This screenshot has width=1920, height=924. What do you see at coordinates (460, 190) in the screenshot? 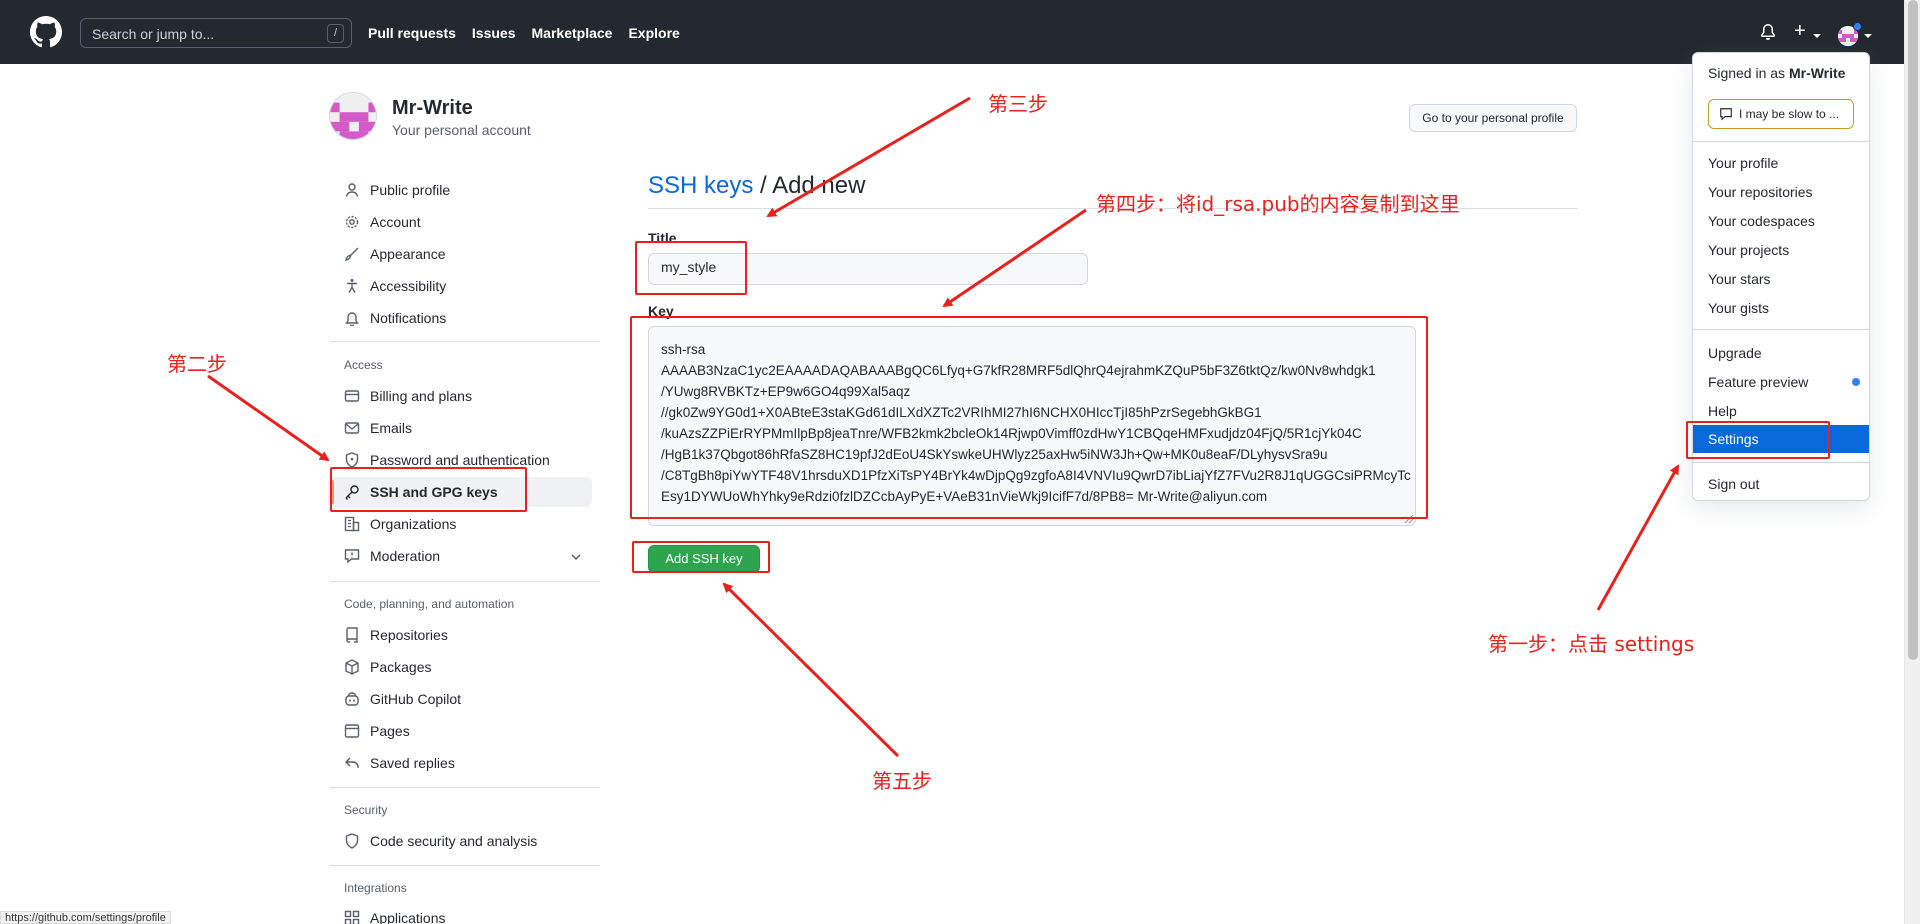
I see `sidebar-item-public-profile: Public profile` at bounding box center [460, 190].